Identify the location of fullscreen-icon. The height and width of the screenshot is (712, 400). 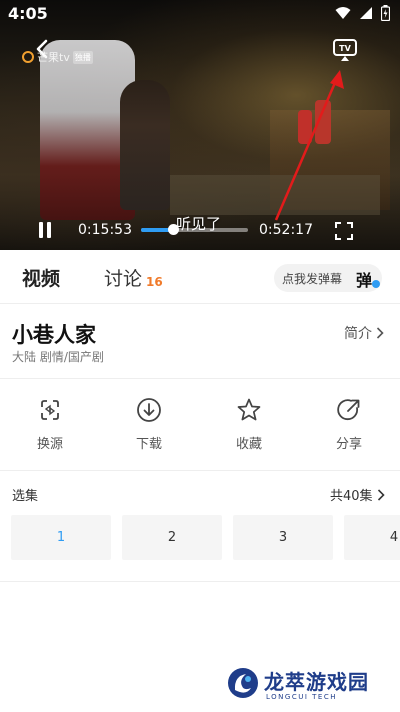
(344, 231).